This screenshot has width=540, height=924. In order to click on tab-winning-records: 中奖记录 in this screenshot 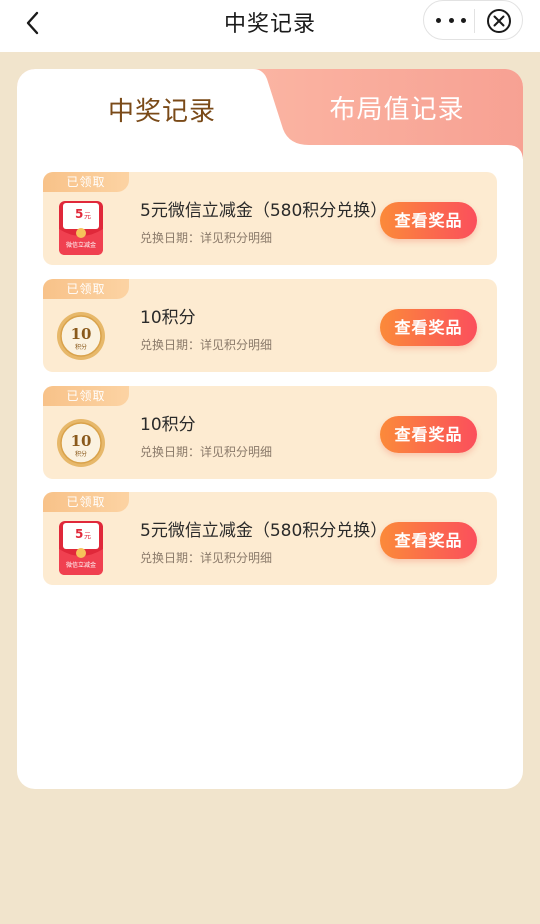, I will do `click(162, 109)`.